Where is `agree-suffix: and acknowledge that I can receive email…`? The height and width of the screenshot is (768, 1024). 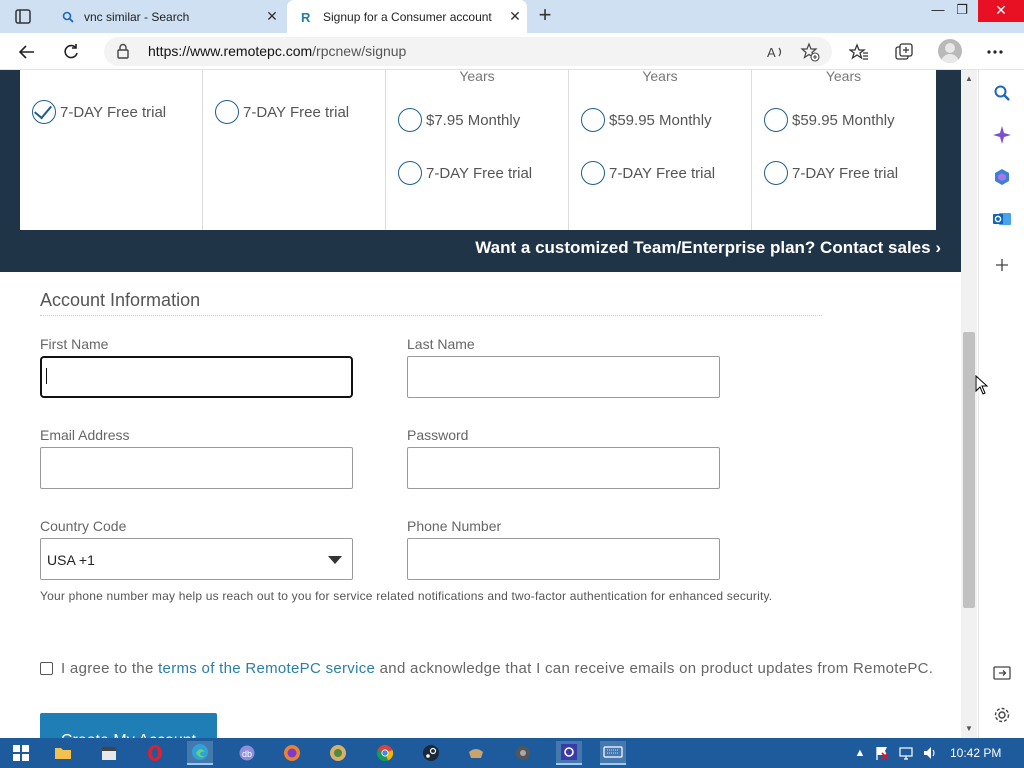 agree-suffix: and acknowledge that I can receive email… is located at coordinates (656, 668).